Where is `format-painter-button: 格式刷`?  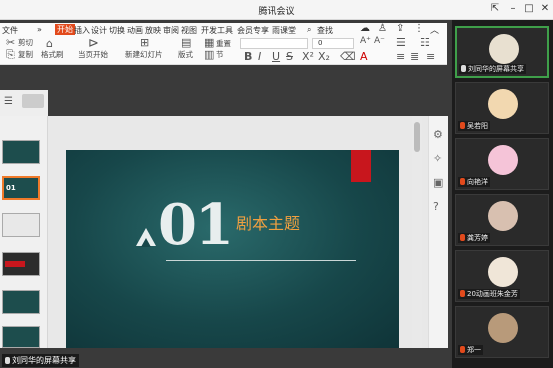
format-painter-button: 格式刷 is located at coordinates (52, 54).